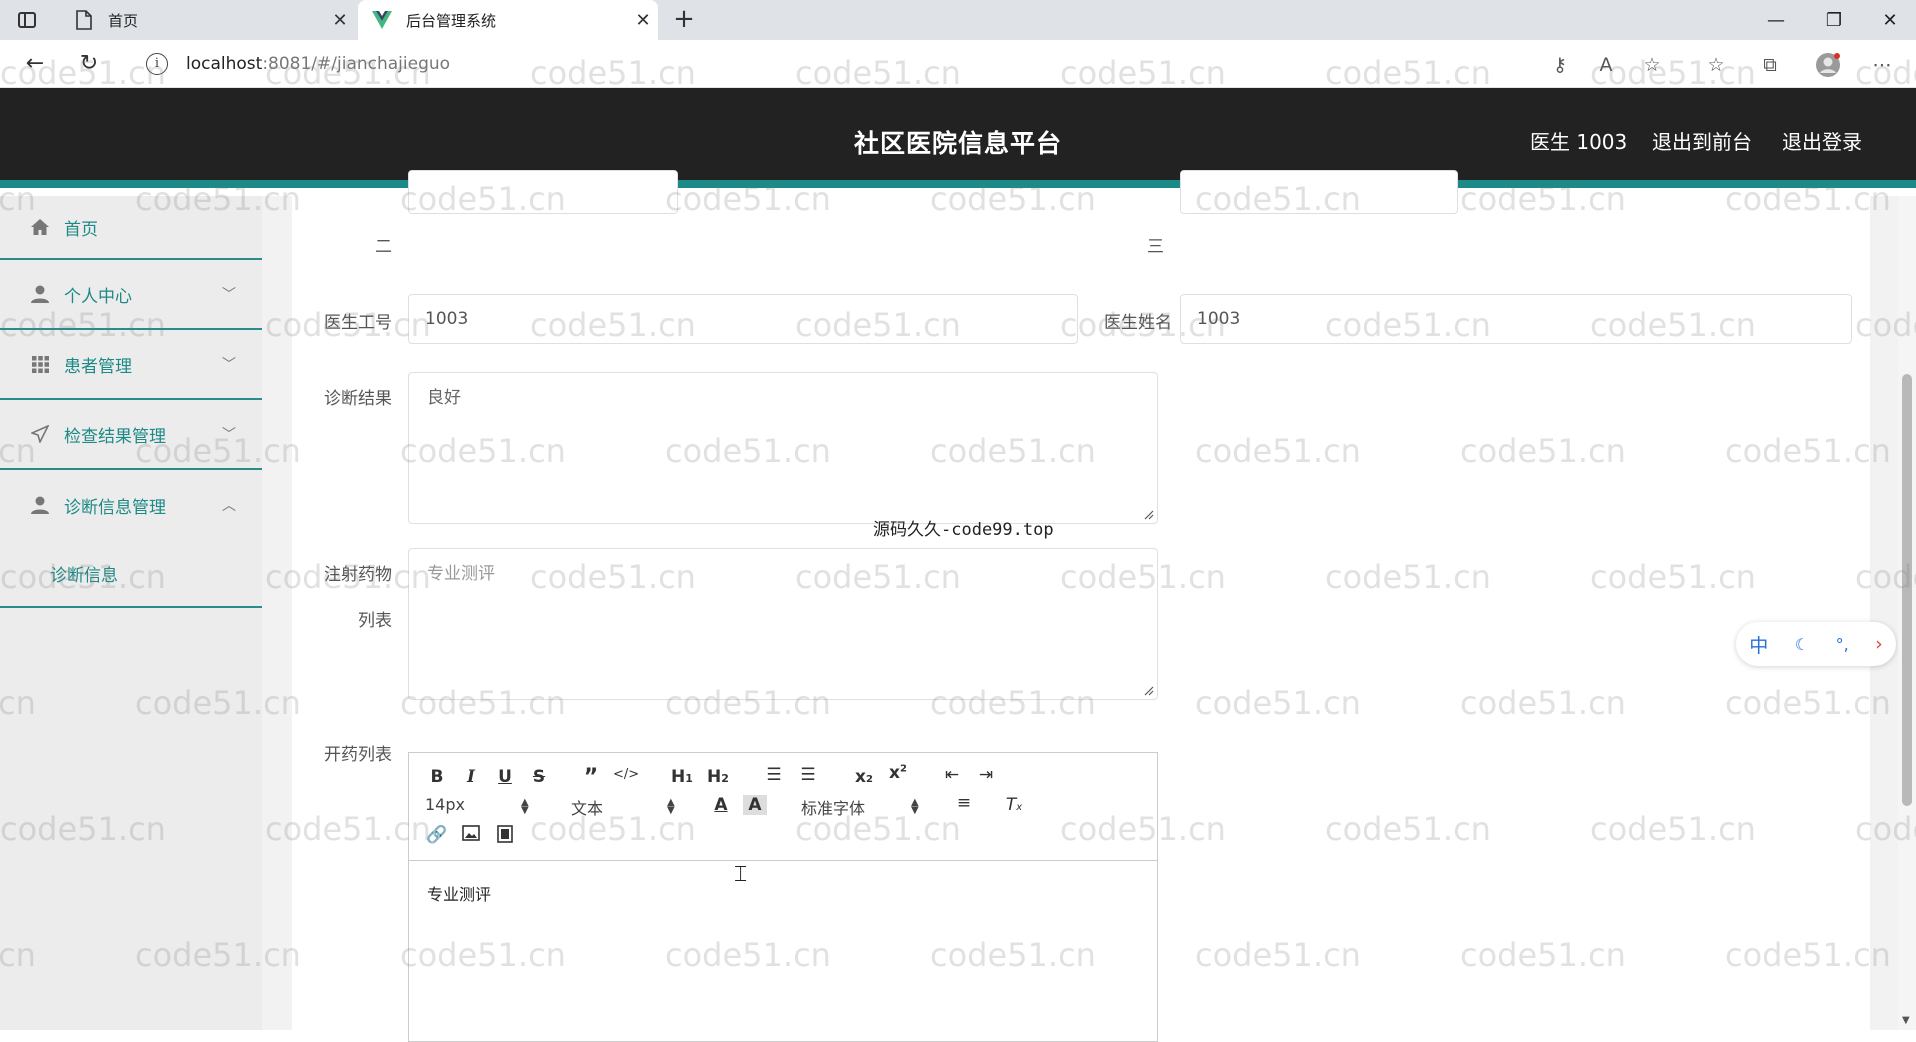 This screenshot has height=1042, width=1916. I want to click on punctuation-icon: °,, so click(1842, 644).